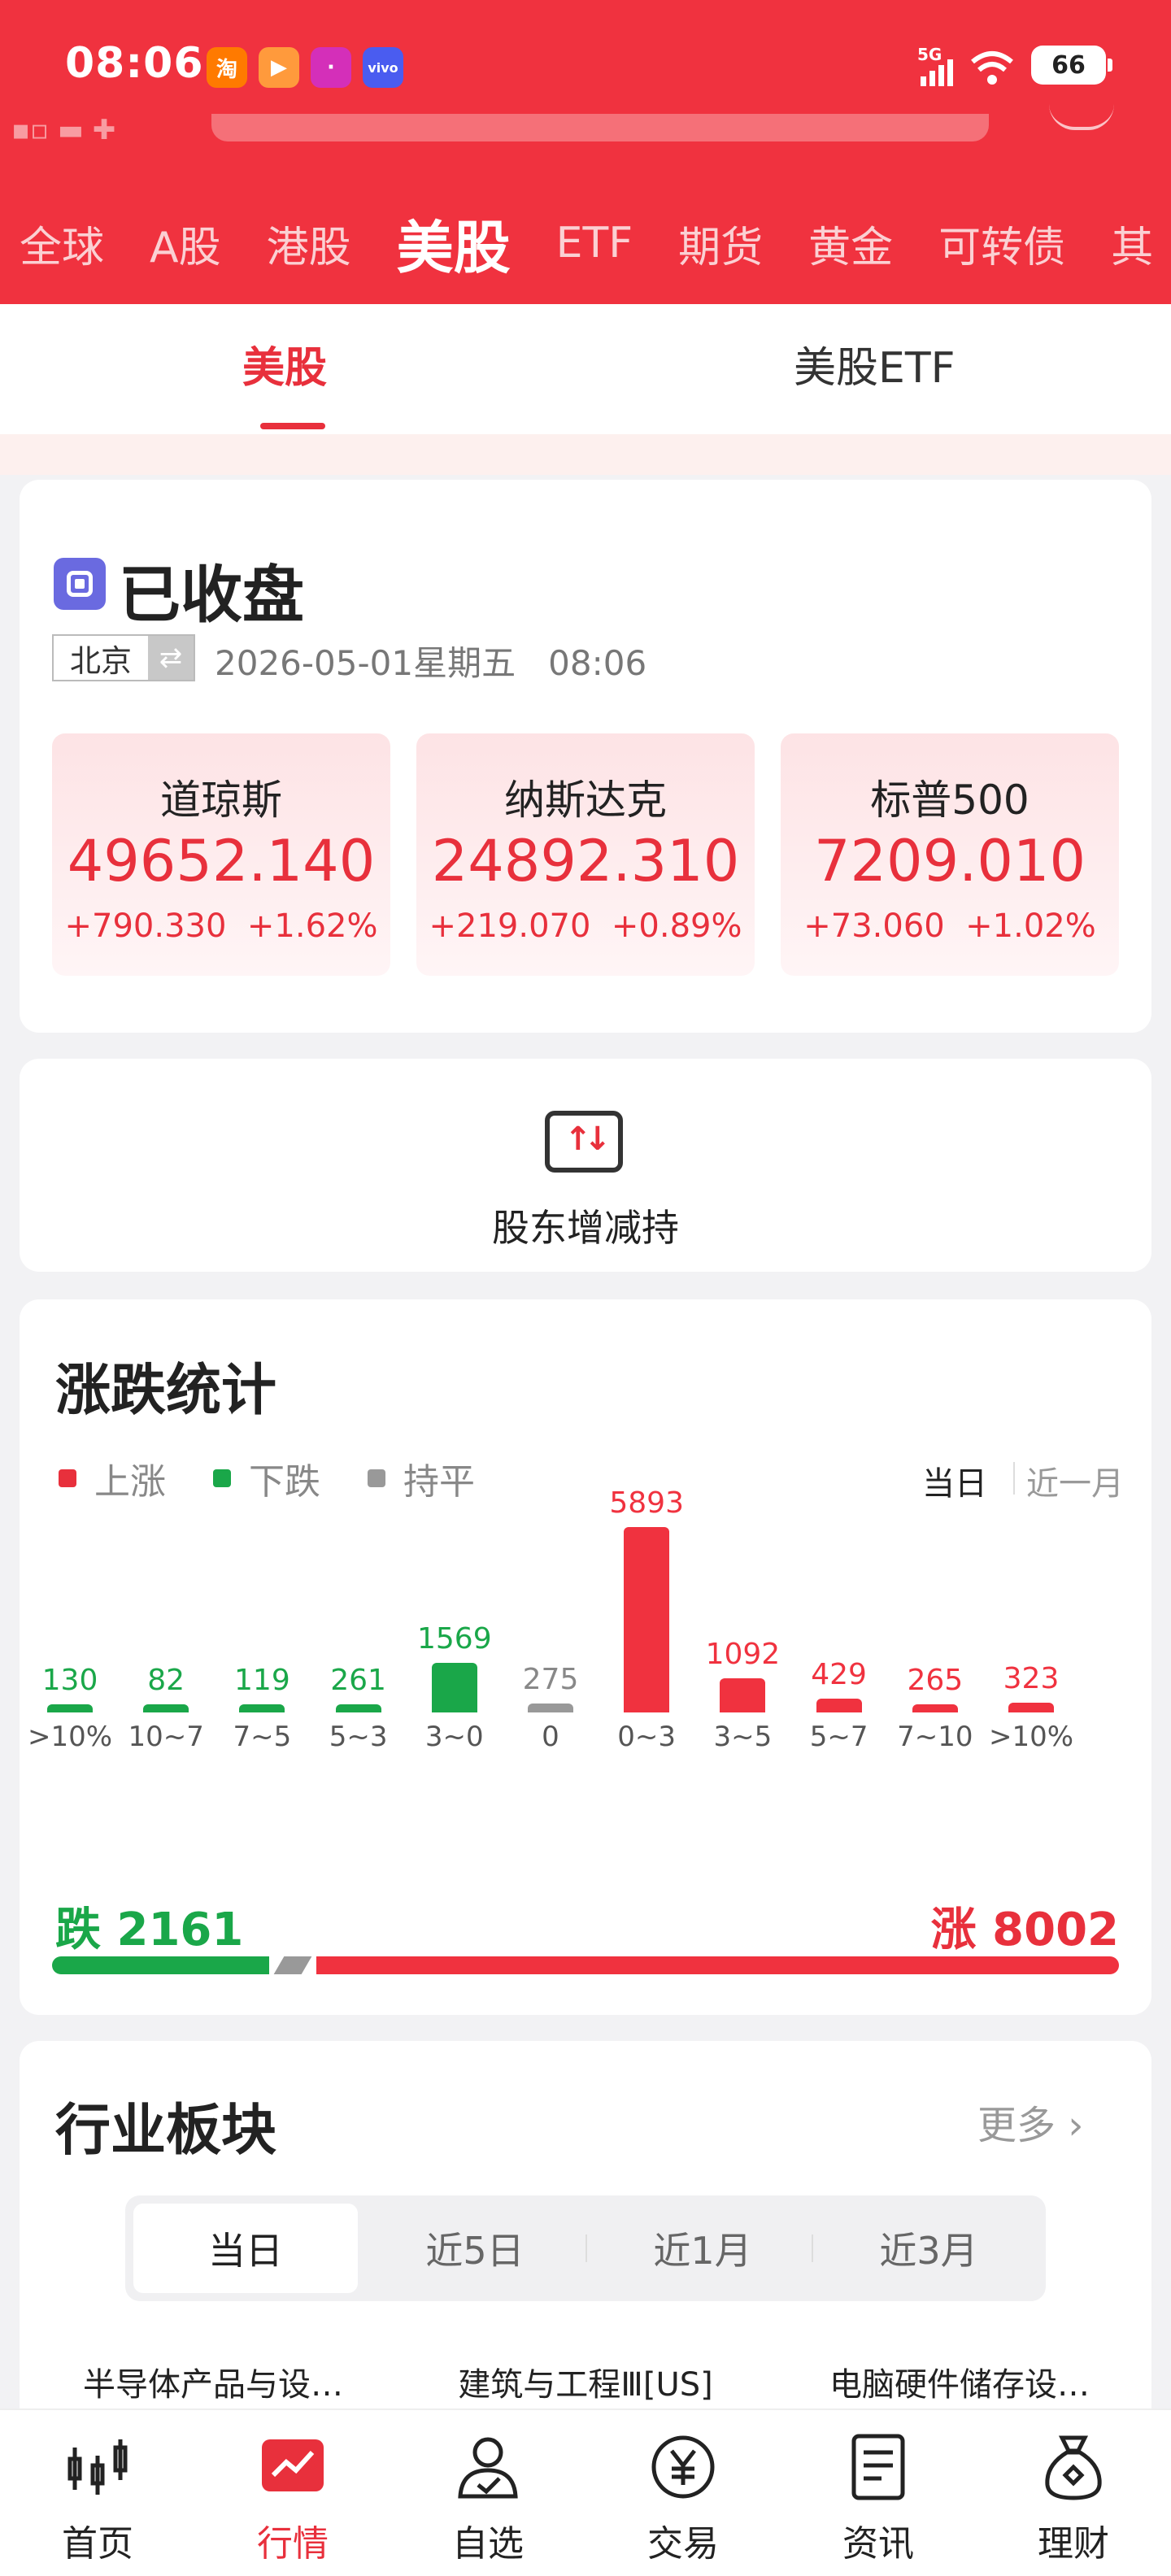 This screenshot has height=2576, width=1171. Describe the element at coordinates (160, 1965) in the screenshot. I see `progress-fall` at that location.